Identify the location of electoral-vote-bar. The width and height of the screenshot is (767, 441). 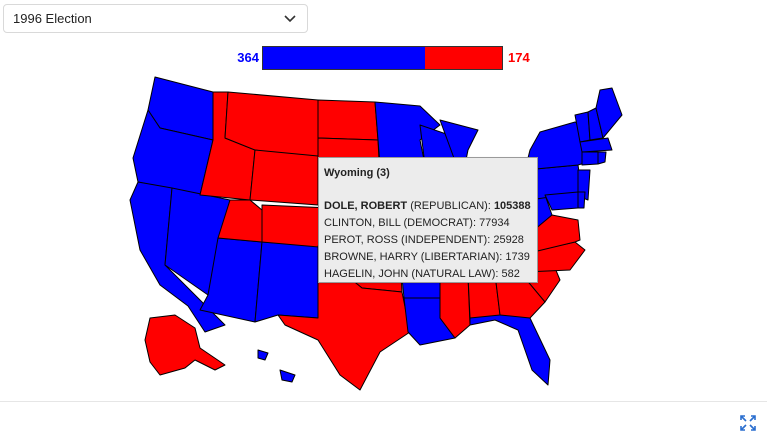
(382, 58).